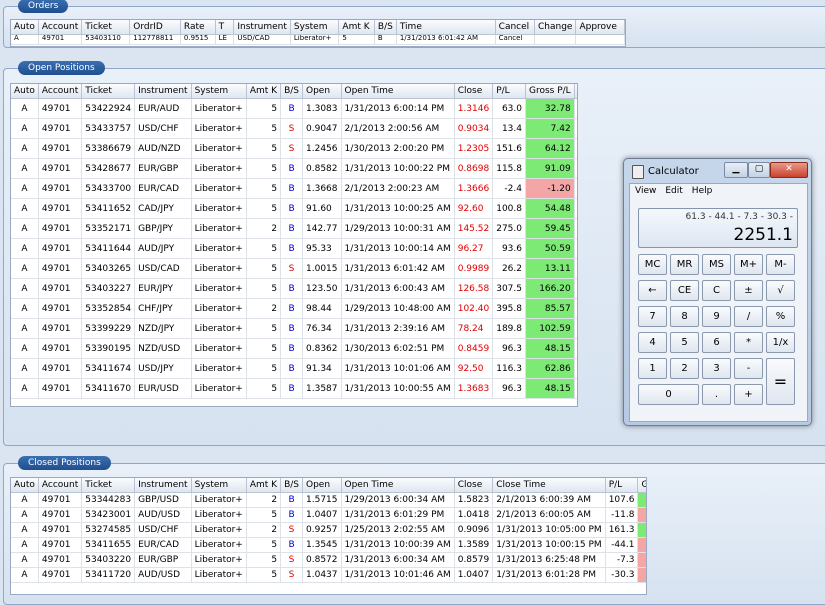 This screenshot has height=605, width=825. Describe the element at coordinates (155, 27) in the screenshot. I see `column-header: OrdrID` at that location.